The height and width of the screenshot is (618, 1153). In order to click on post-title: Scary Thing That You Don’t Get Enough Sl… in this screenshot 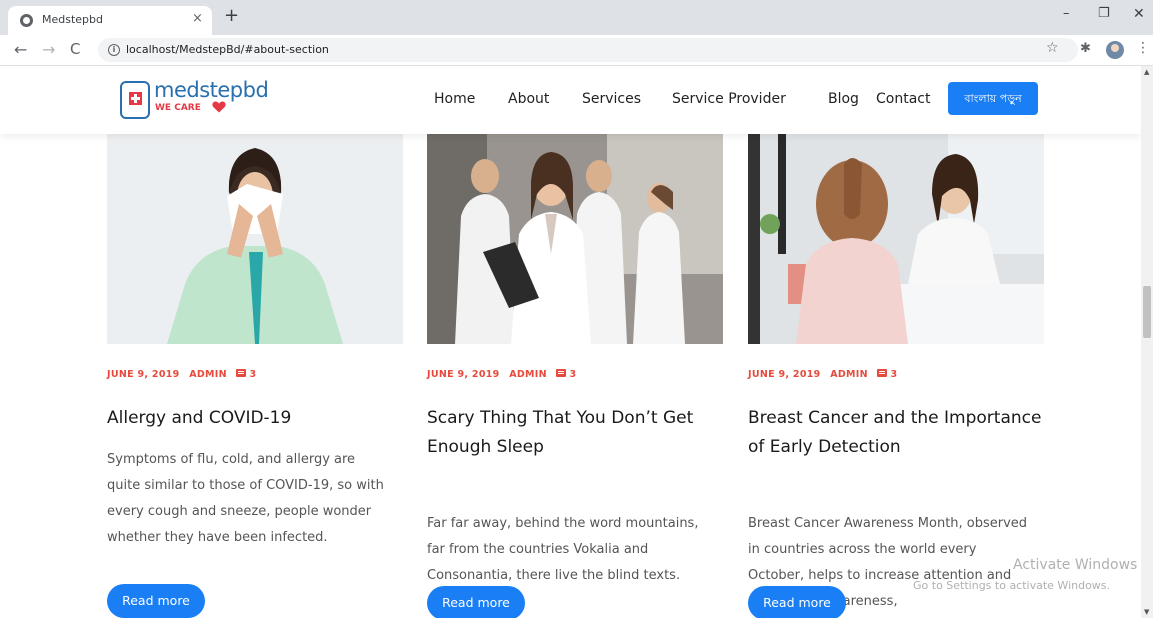, I will do `click(575, 433)`.